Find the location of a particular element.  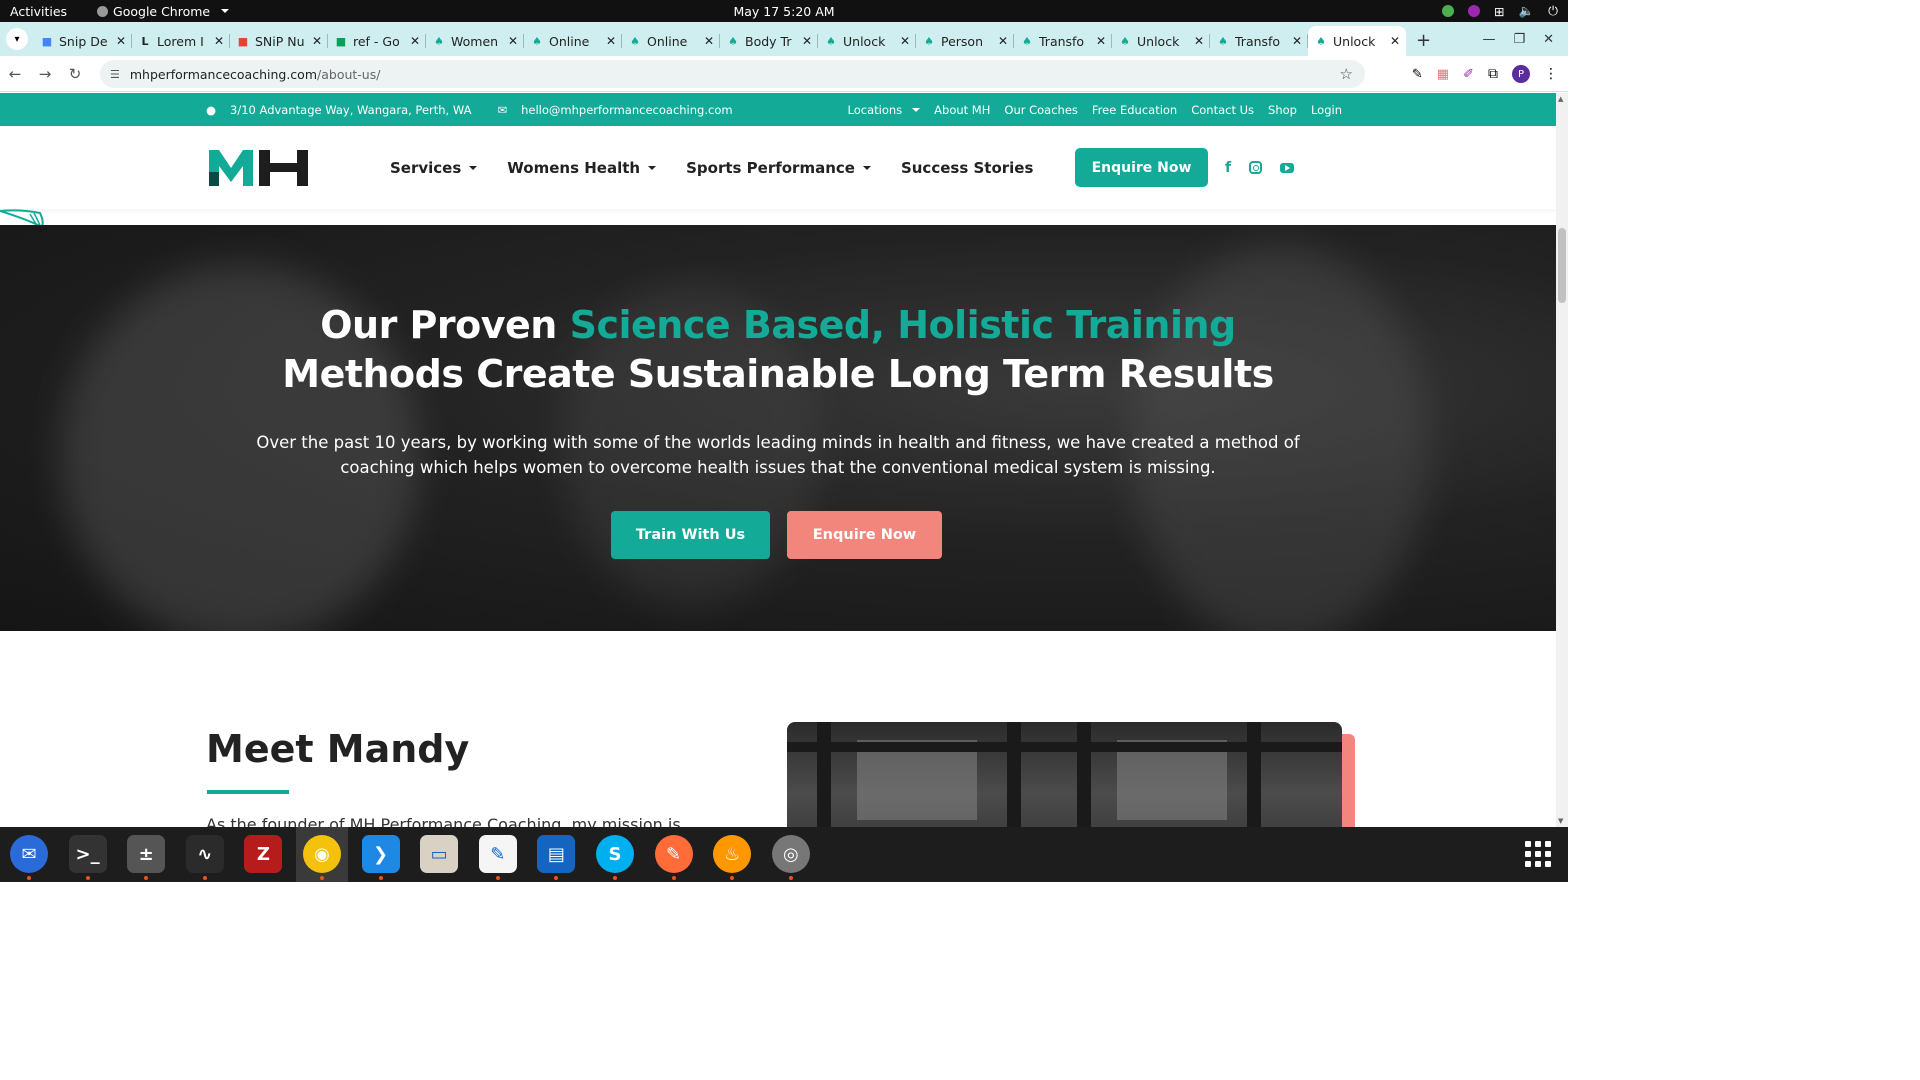

mh-icon: ♠ is located at coordinates (1321, 41).